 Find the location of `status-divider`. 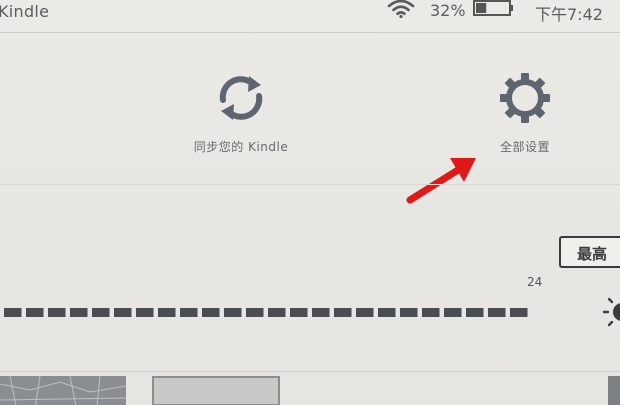

status-divider is located at coordinates (310, 32).